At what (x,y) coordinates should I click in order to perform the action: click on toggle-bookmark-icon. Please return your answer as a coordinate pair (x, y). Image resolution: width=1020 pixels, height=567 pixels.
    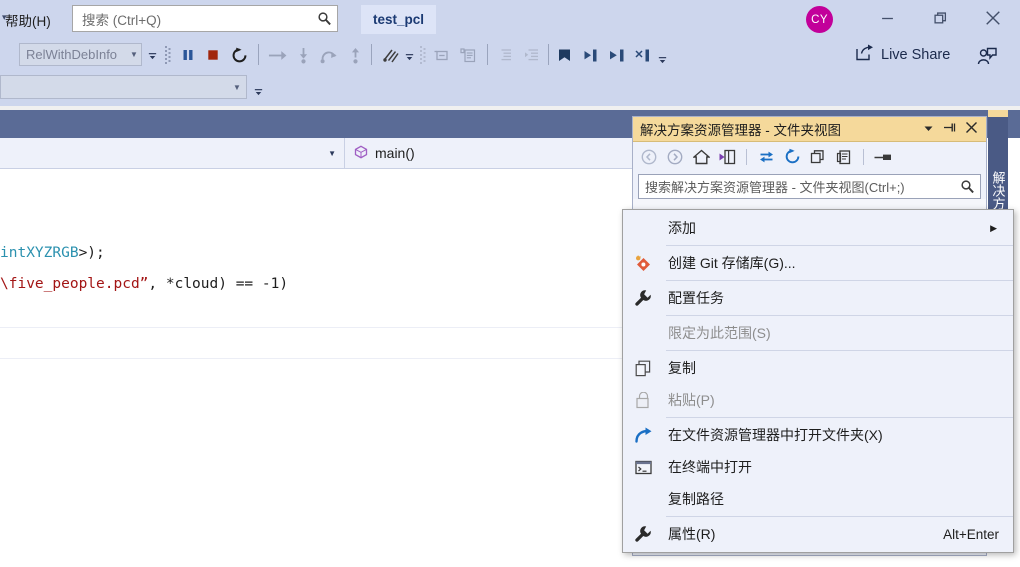
    Looking at the image, I should click on (564, 55).